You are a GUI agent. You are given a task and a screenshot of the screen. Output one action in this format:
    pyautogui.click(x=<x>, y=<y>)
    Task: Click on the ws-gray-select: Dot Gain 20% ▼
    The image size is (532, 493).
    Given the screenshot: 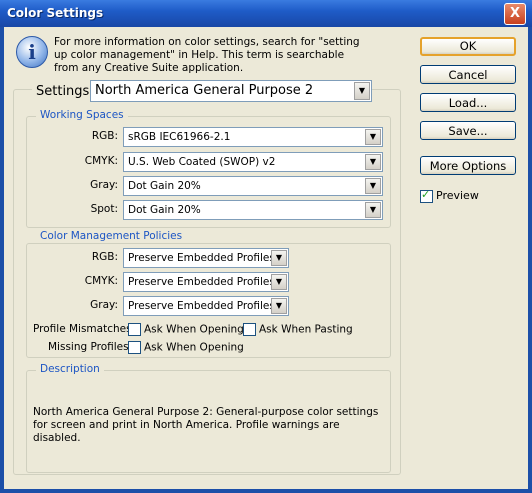 What is the action you would take?
    pyautogui.click(x=253, y=186)
    